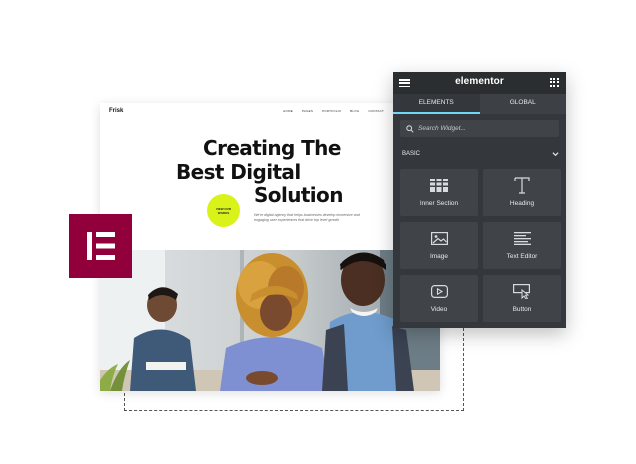  I want to click on tab-global: GLOBAL, so click(522, 104).